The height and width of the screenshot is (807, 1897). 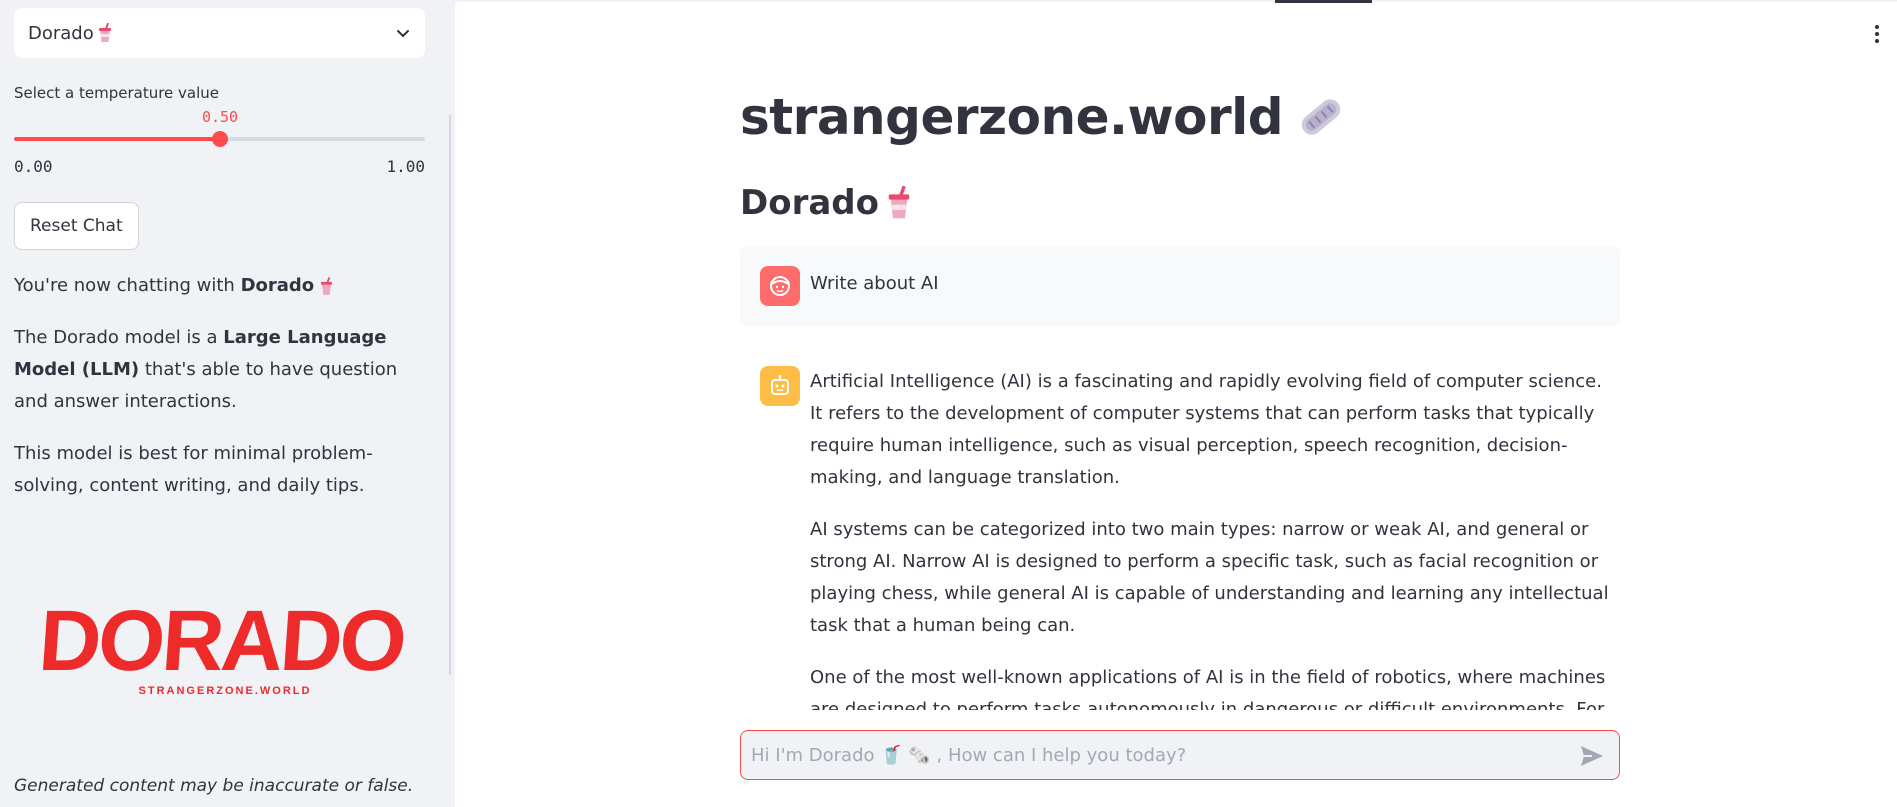 What do you see at coordinates (33, 166) in the screenshot?
I see `slider-min: 0.00` at bounding box center [33, 166].